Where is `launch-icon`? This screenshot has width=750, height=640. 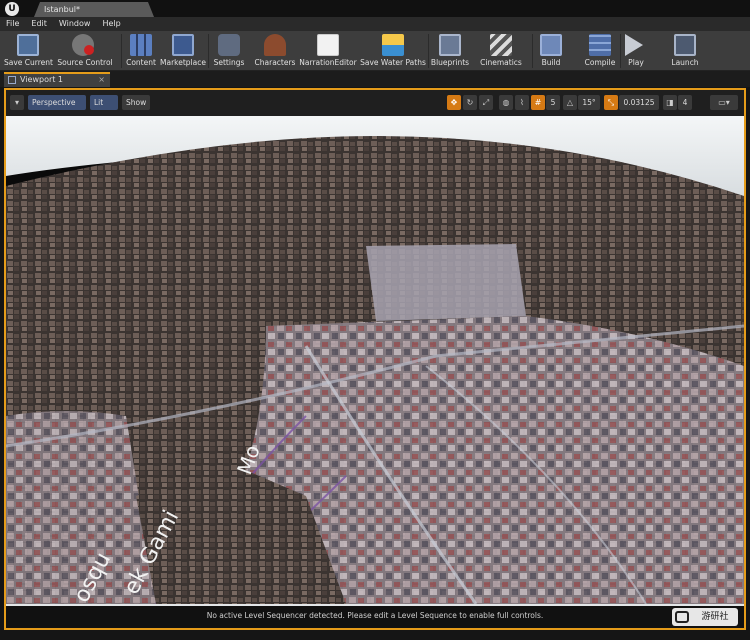
launch-icon is located at coordinates (685, 45).